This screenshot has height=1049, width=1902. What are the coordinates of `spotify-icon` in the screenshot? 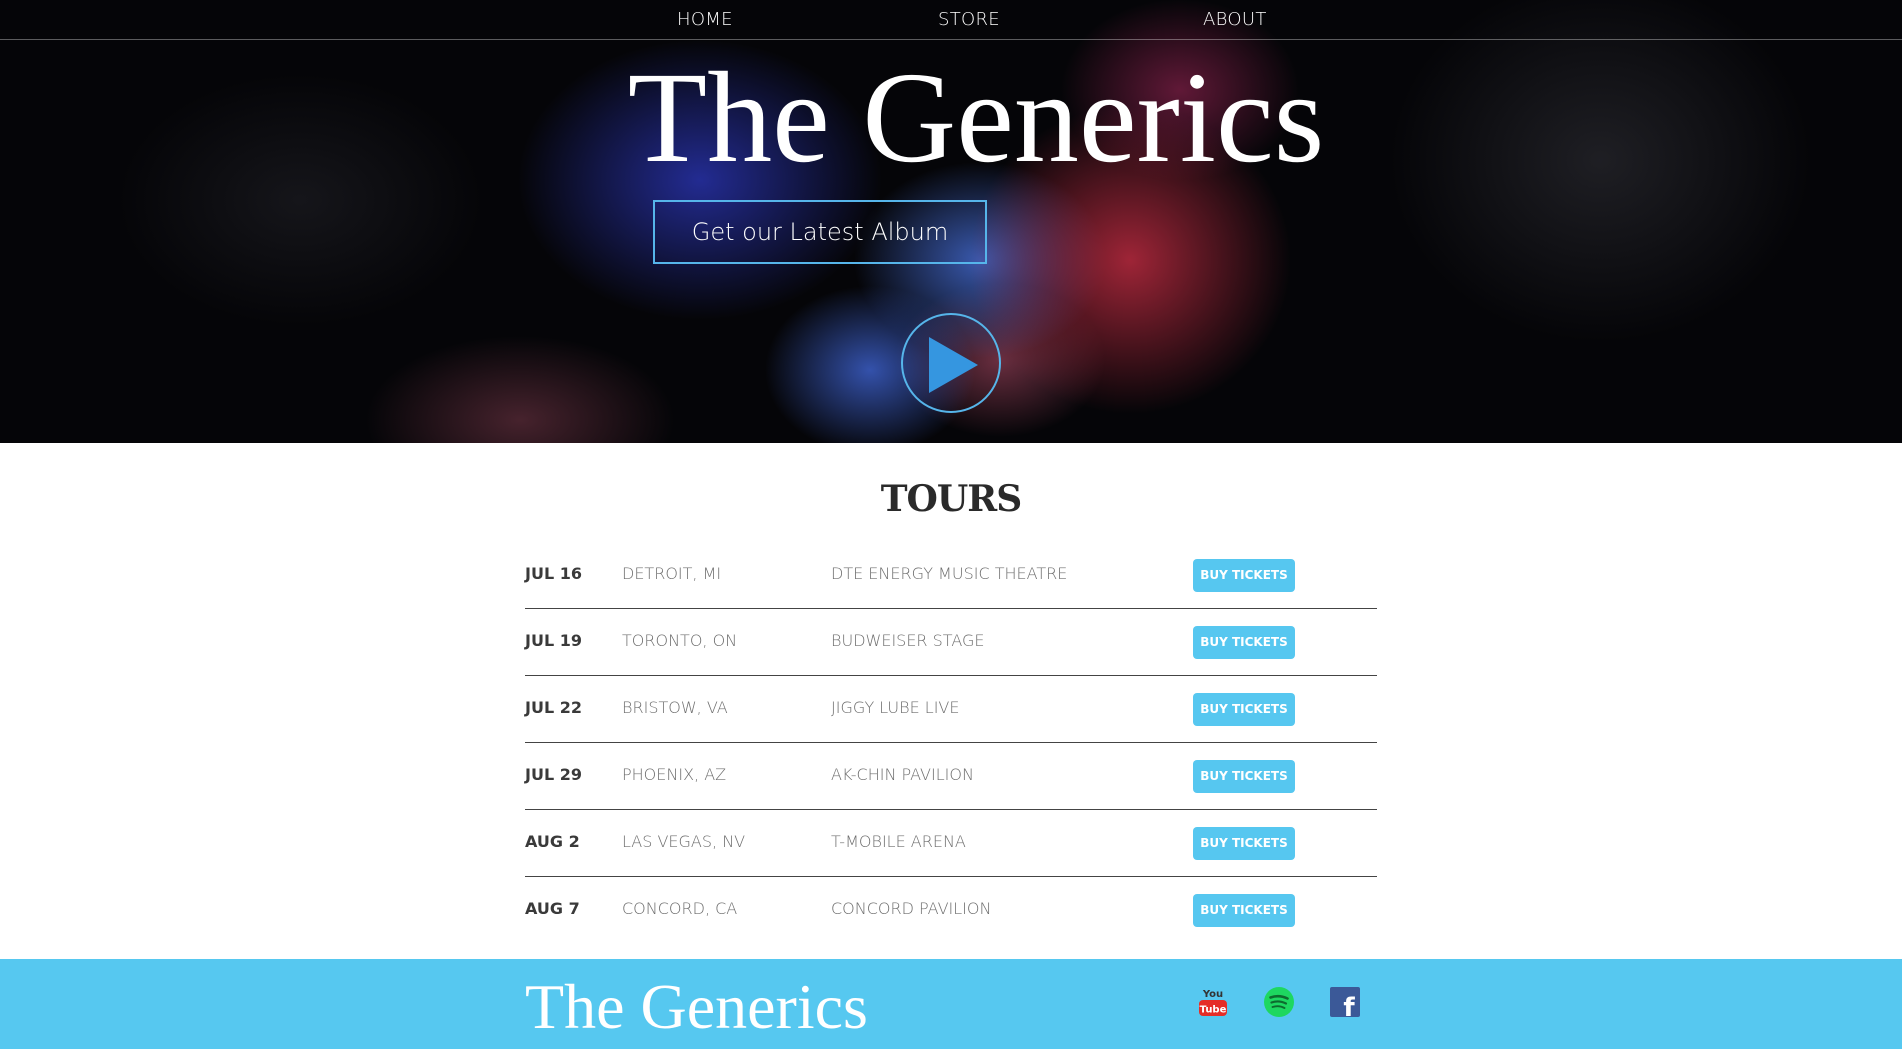 It's located at (1279, 1002).